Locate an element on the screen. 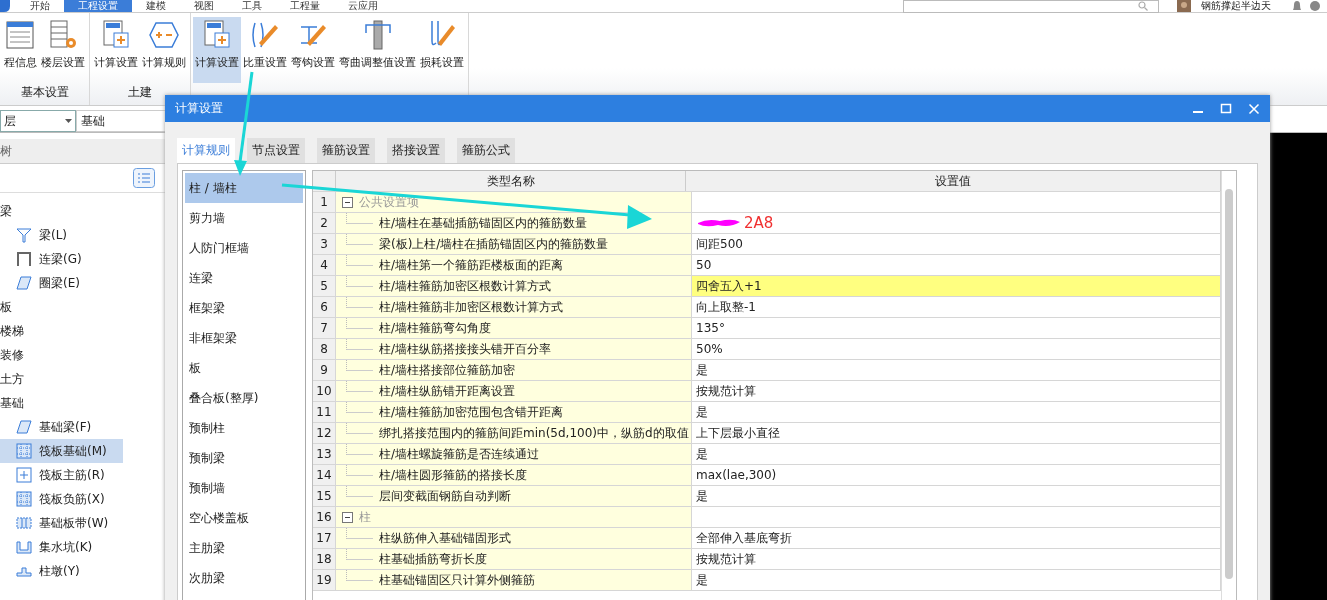 This screenshot has width=1327, height=600. cross-icon is located at coordinates (24, 475).